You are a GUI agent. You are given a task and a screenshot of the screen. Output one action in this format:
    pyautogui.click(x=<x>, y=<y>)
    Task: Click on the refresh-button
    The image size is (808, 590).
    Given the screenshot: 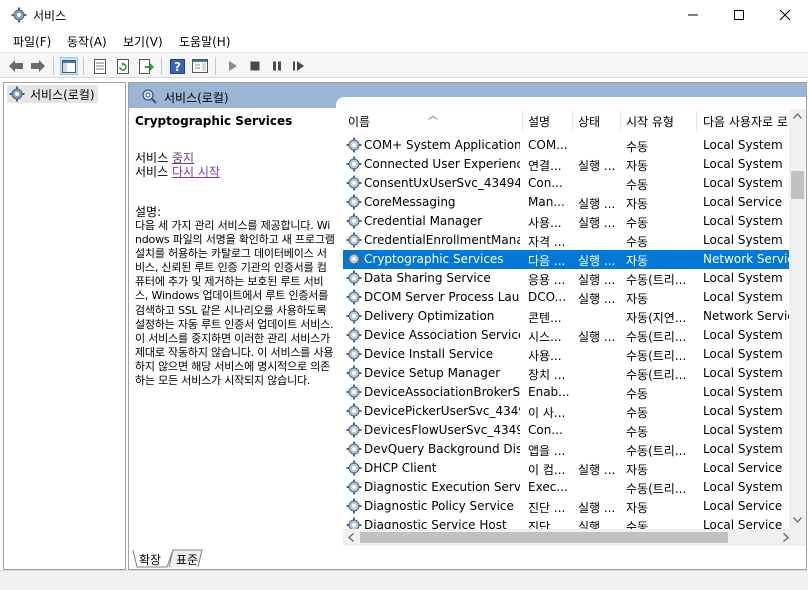 What is the action you would take?
    pyautogui.click(x=123, y=66)
    